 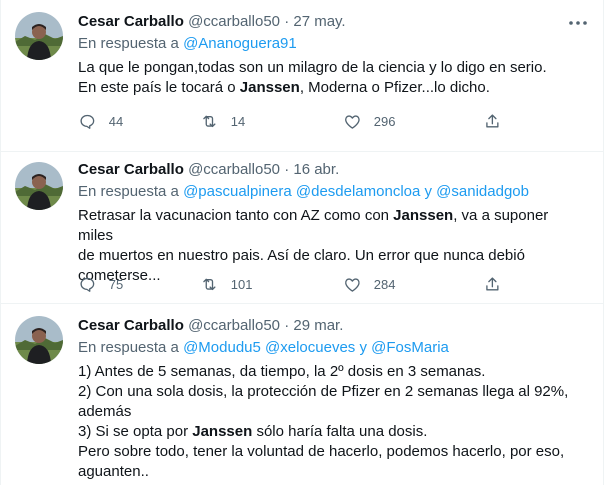 I want to click on reply-button: 44, so click(x=100, y=121).